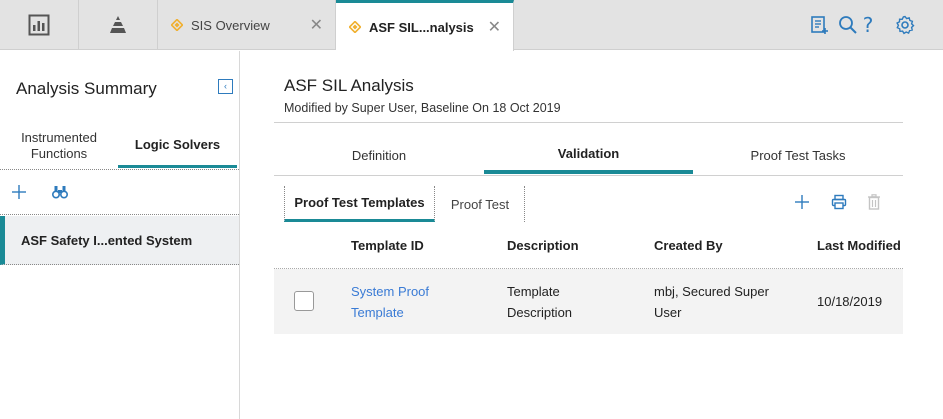  What do you see at coordinates (349, 85) in the screenshot?
I see `page-title: ASF SIL Analysis` at bounding box center [349, 85].